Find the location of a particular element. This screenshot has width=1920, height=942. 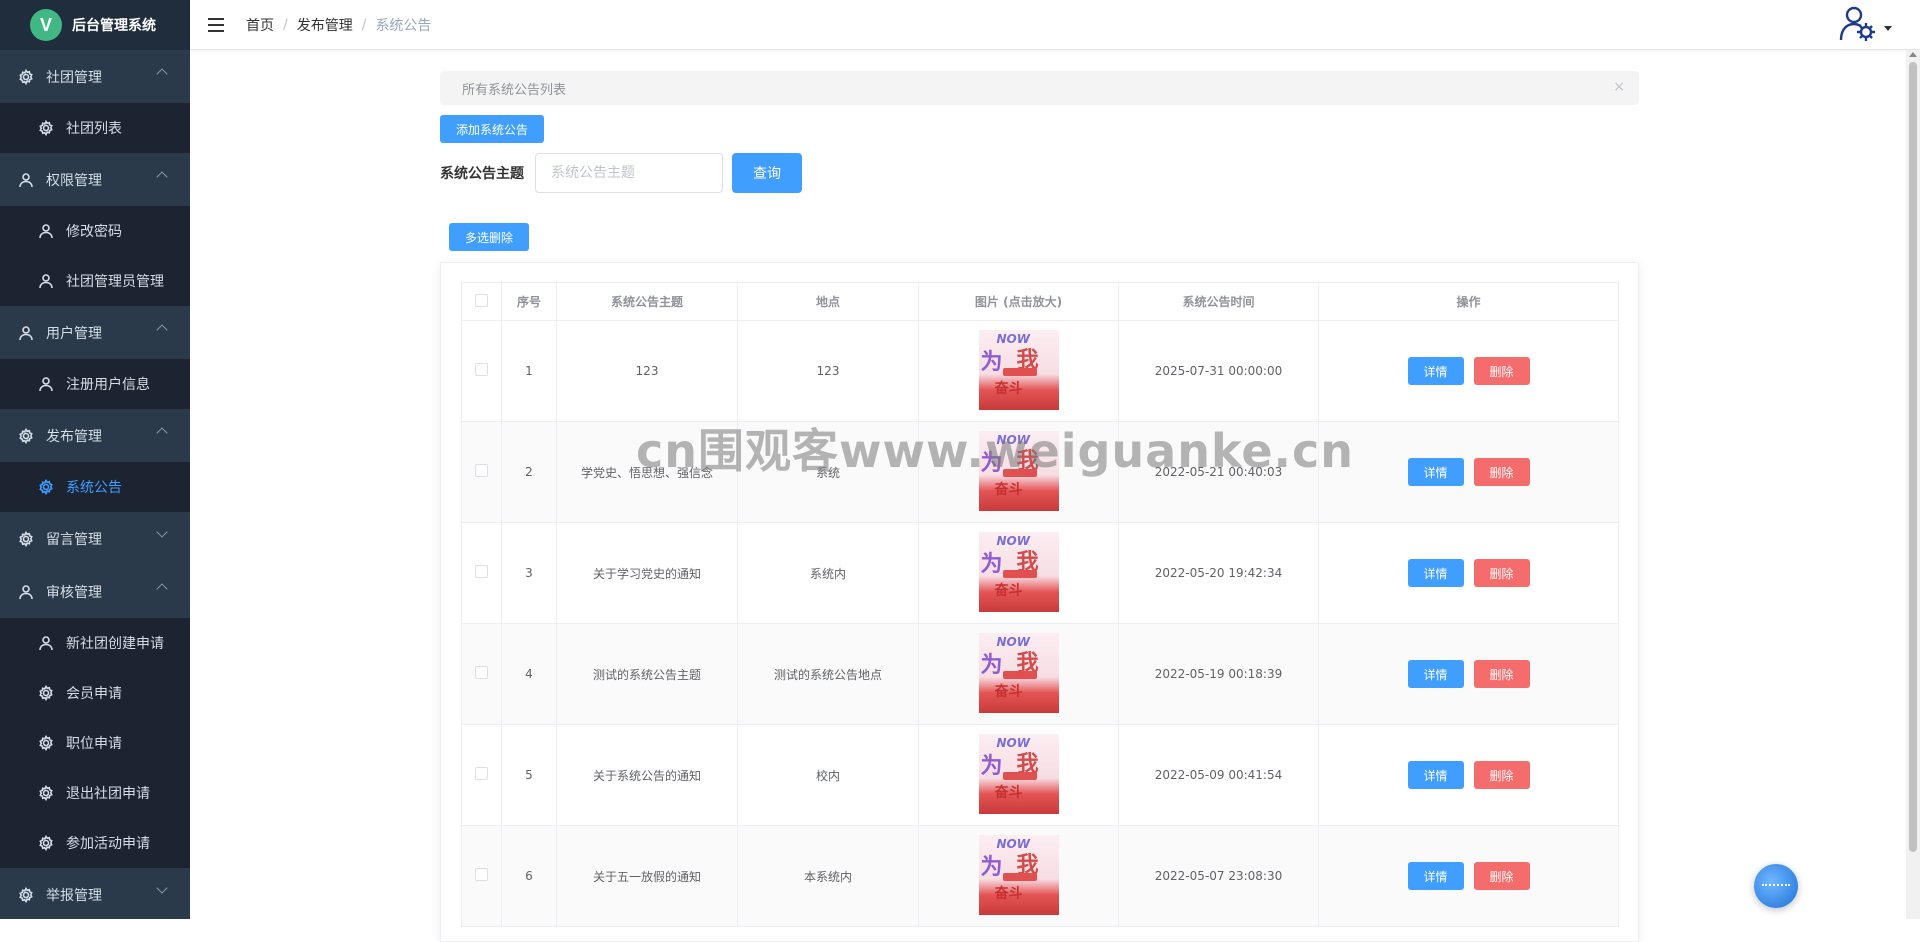

close-icon: × is located at coordinates (1619, 87).